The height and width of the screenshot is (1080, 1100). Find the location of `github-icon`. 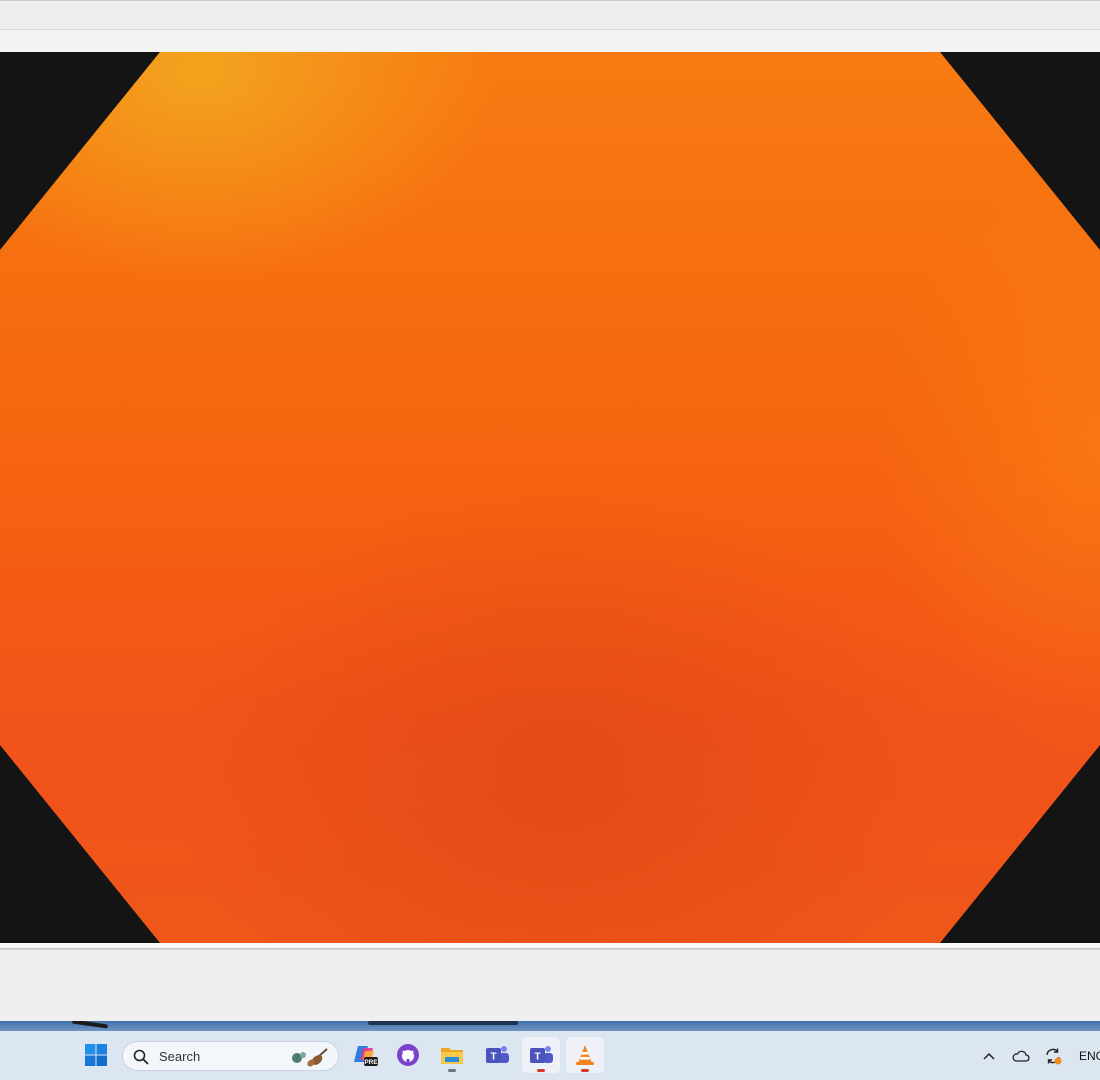

github-icon is located at coordinates (408, 1055).